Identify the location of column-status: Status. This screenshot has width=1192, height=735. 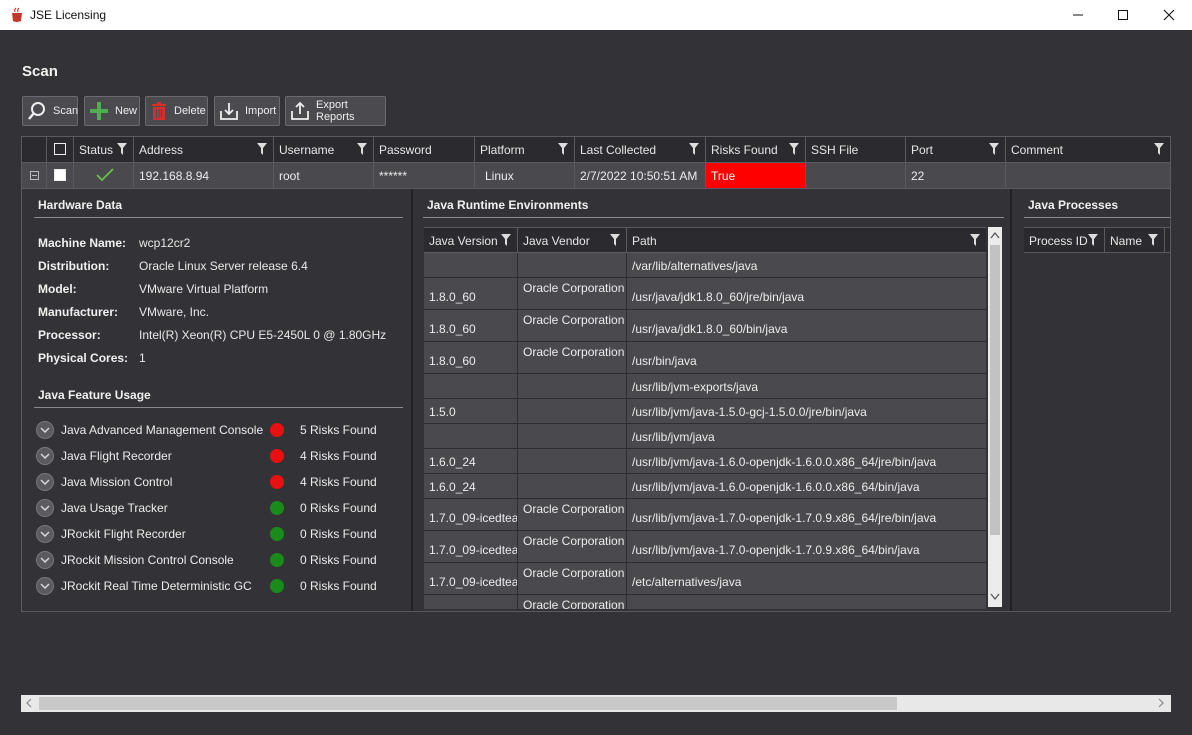
(104, 150).